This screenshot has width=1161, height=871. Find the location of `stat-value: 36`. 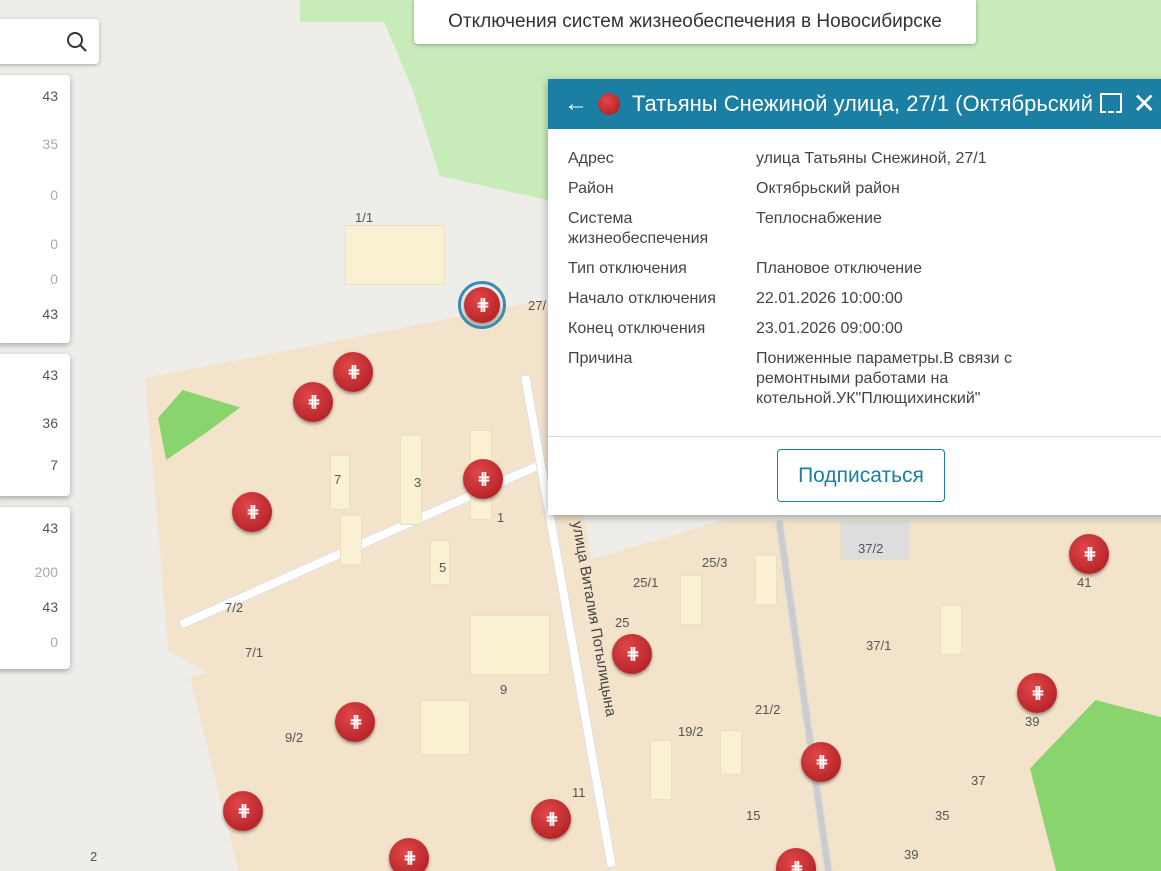

stat-value: 36 is located at coordinates (50, 423).